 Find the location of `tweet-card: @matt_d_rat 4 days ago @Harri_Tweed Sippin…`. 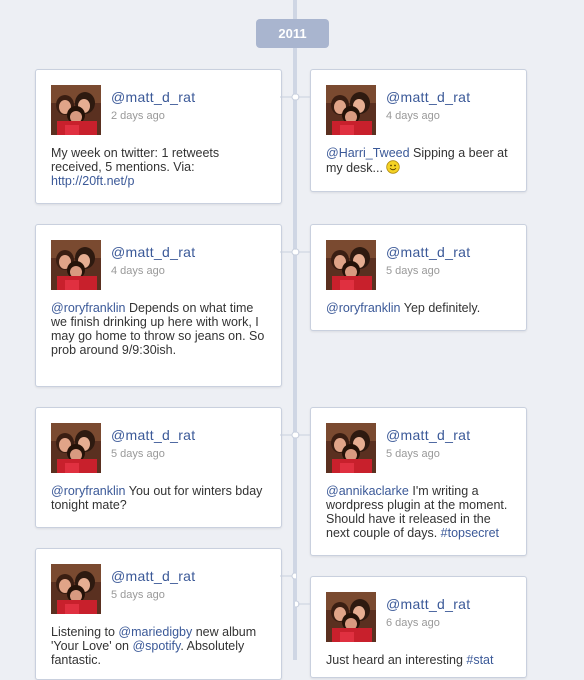

tweet-card: @matt_d_rat 4 days ago @Harri_Tweed Sippin… is located at coordinates (418, 130).